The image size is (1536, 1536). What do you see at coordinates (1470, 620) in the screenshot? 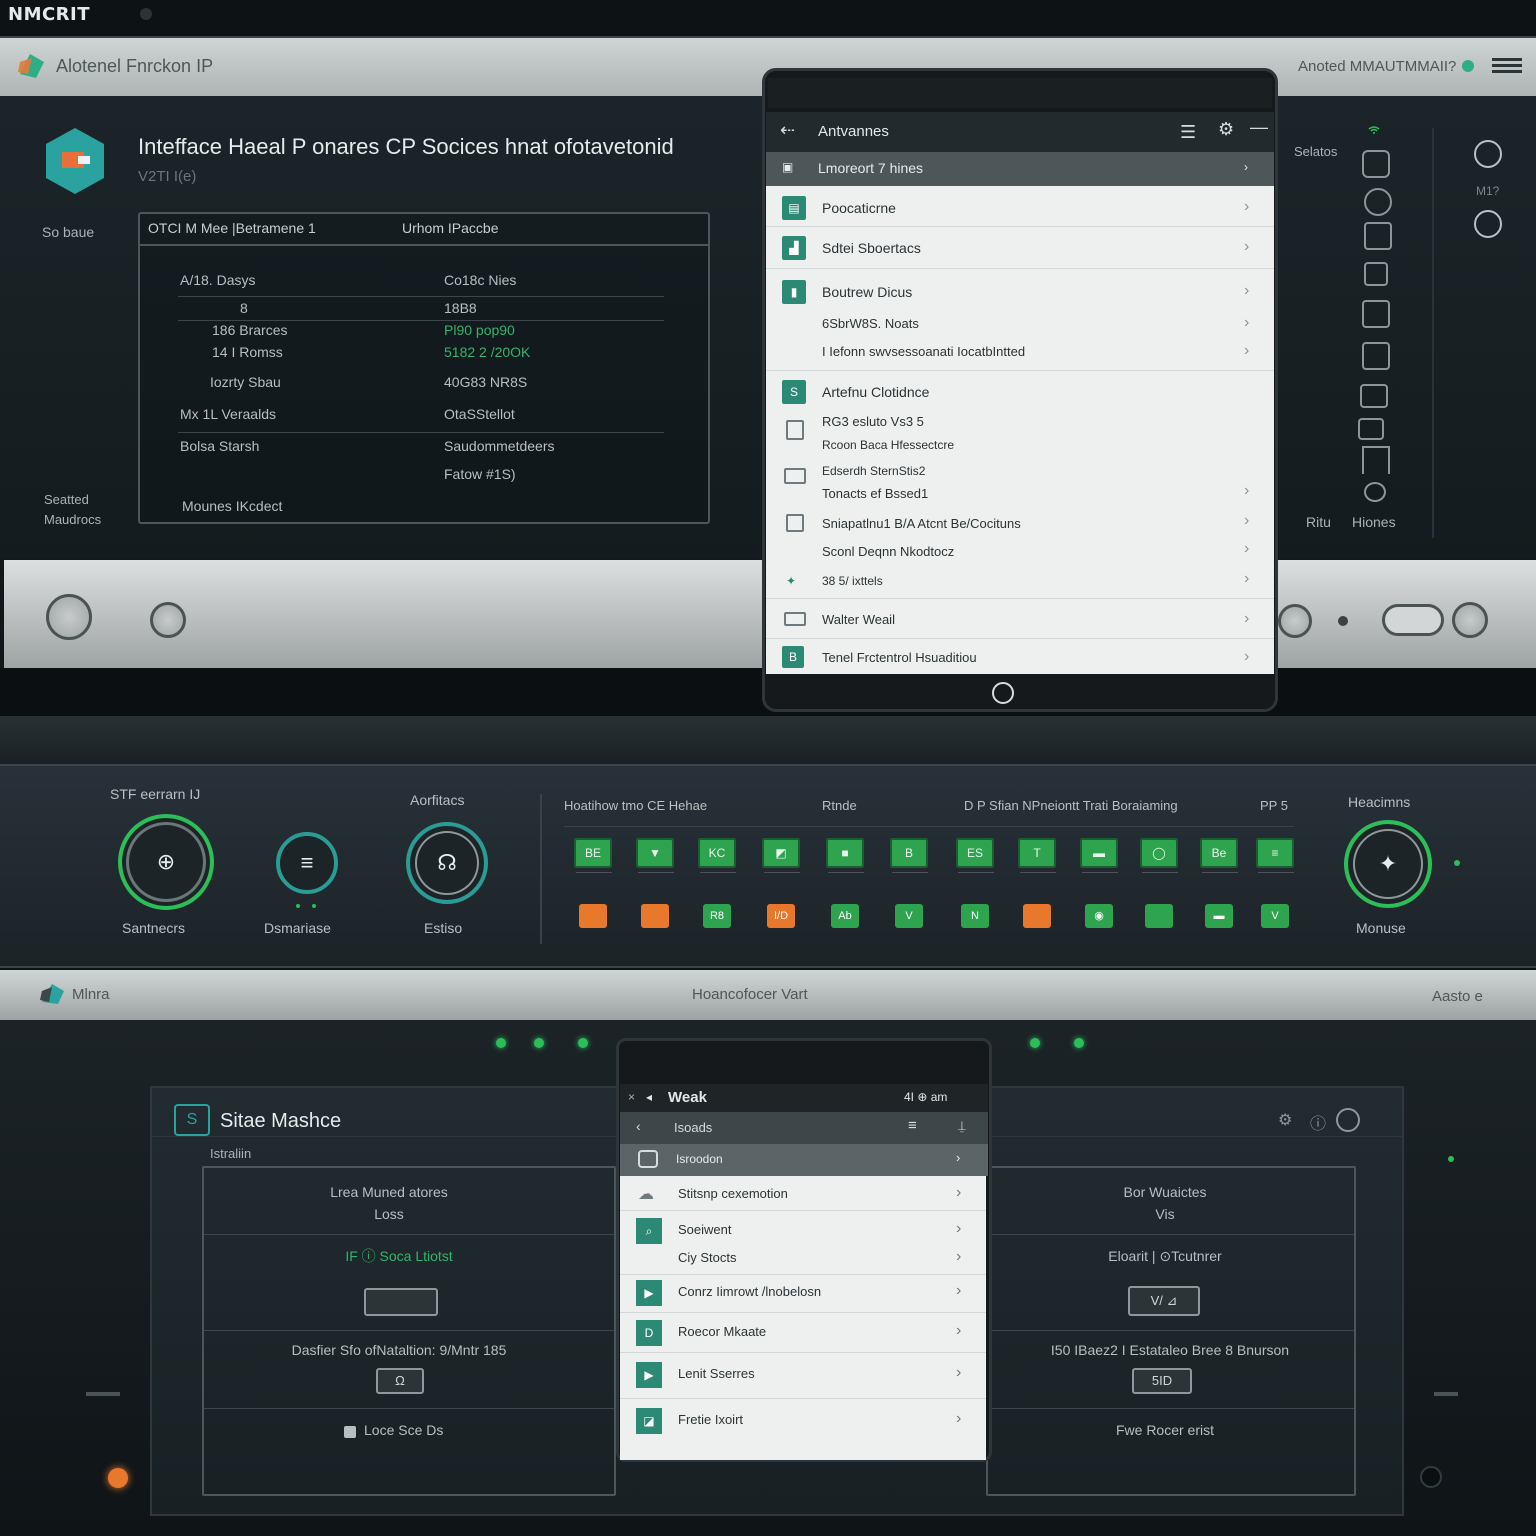
I see `volume-knob-icon` at bounding box center [1470, 620].